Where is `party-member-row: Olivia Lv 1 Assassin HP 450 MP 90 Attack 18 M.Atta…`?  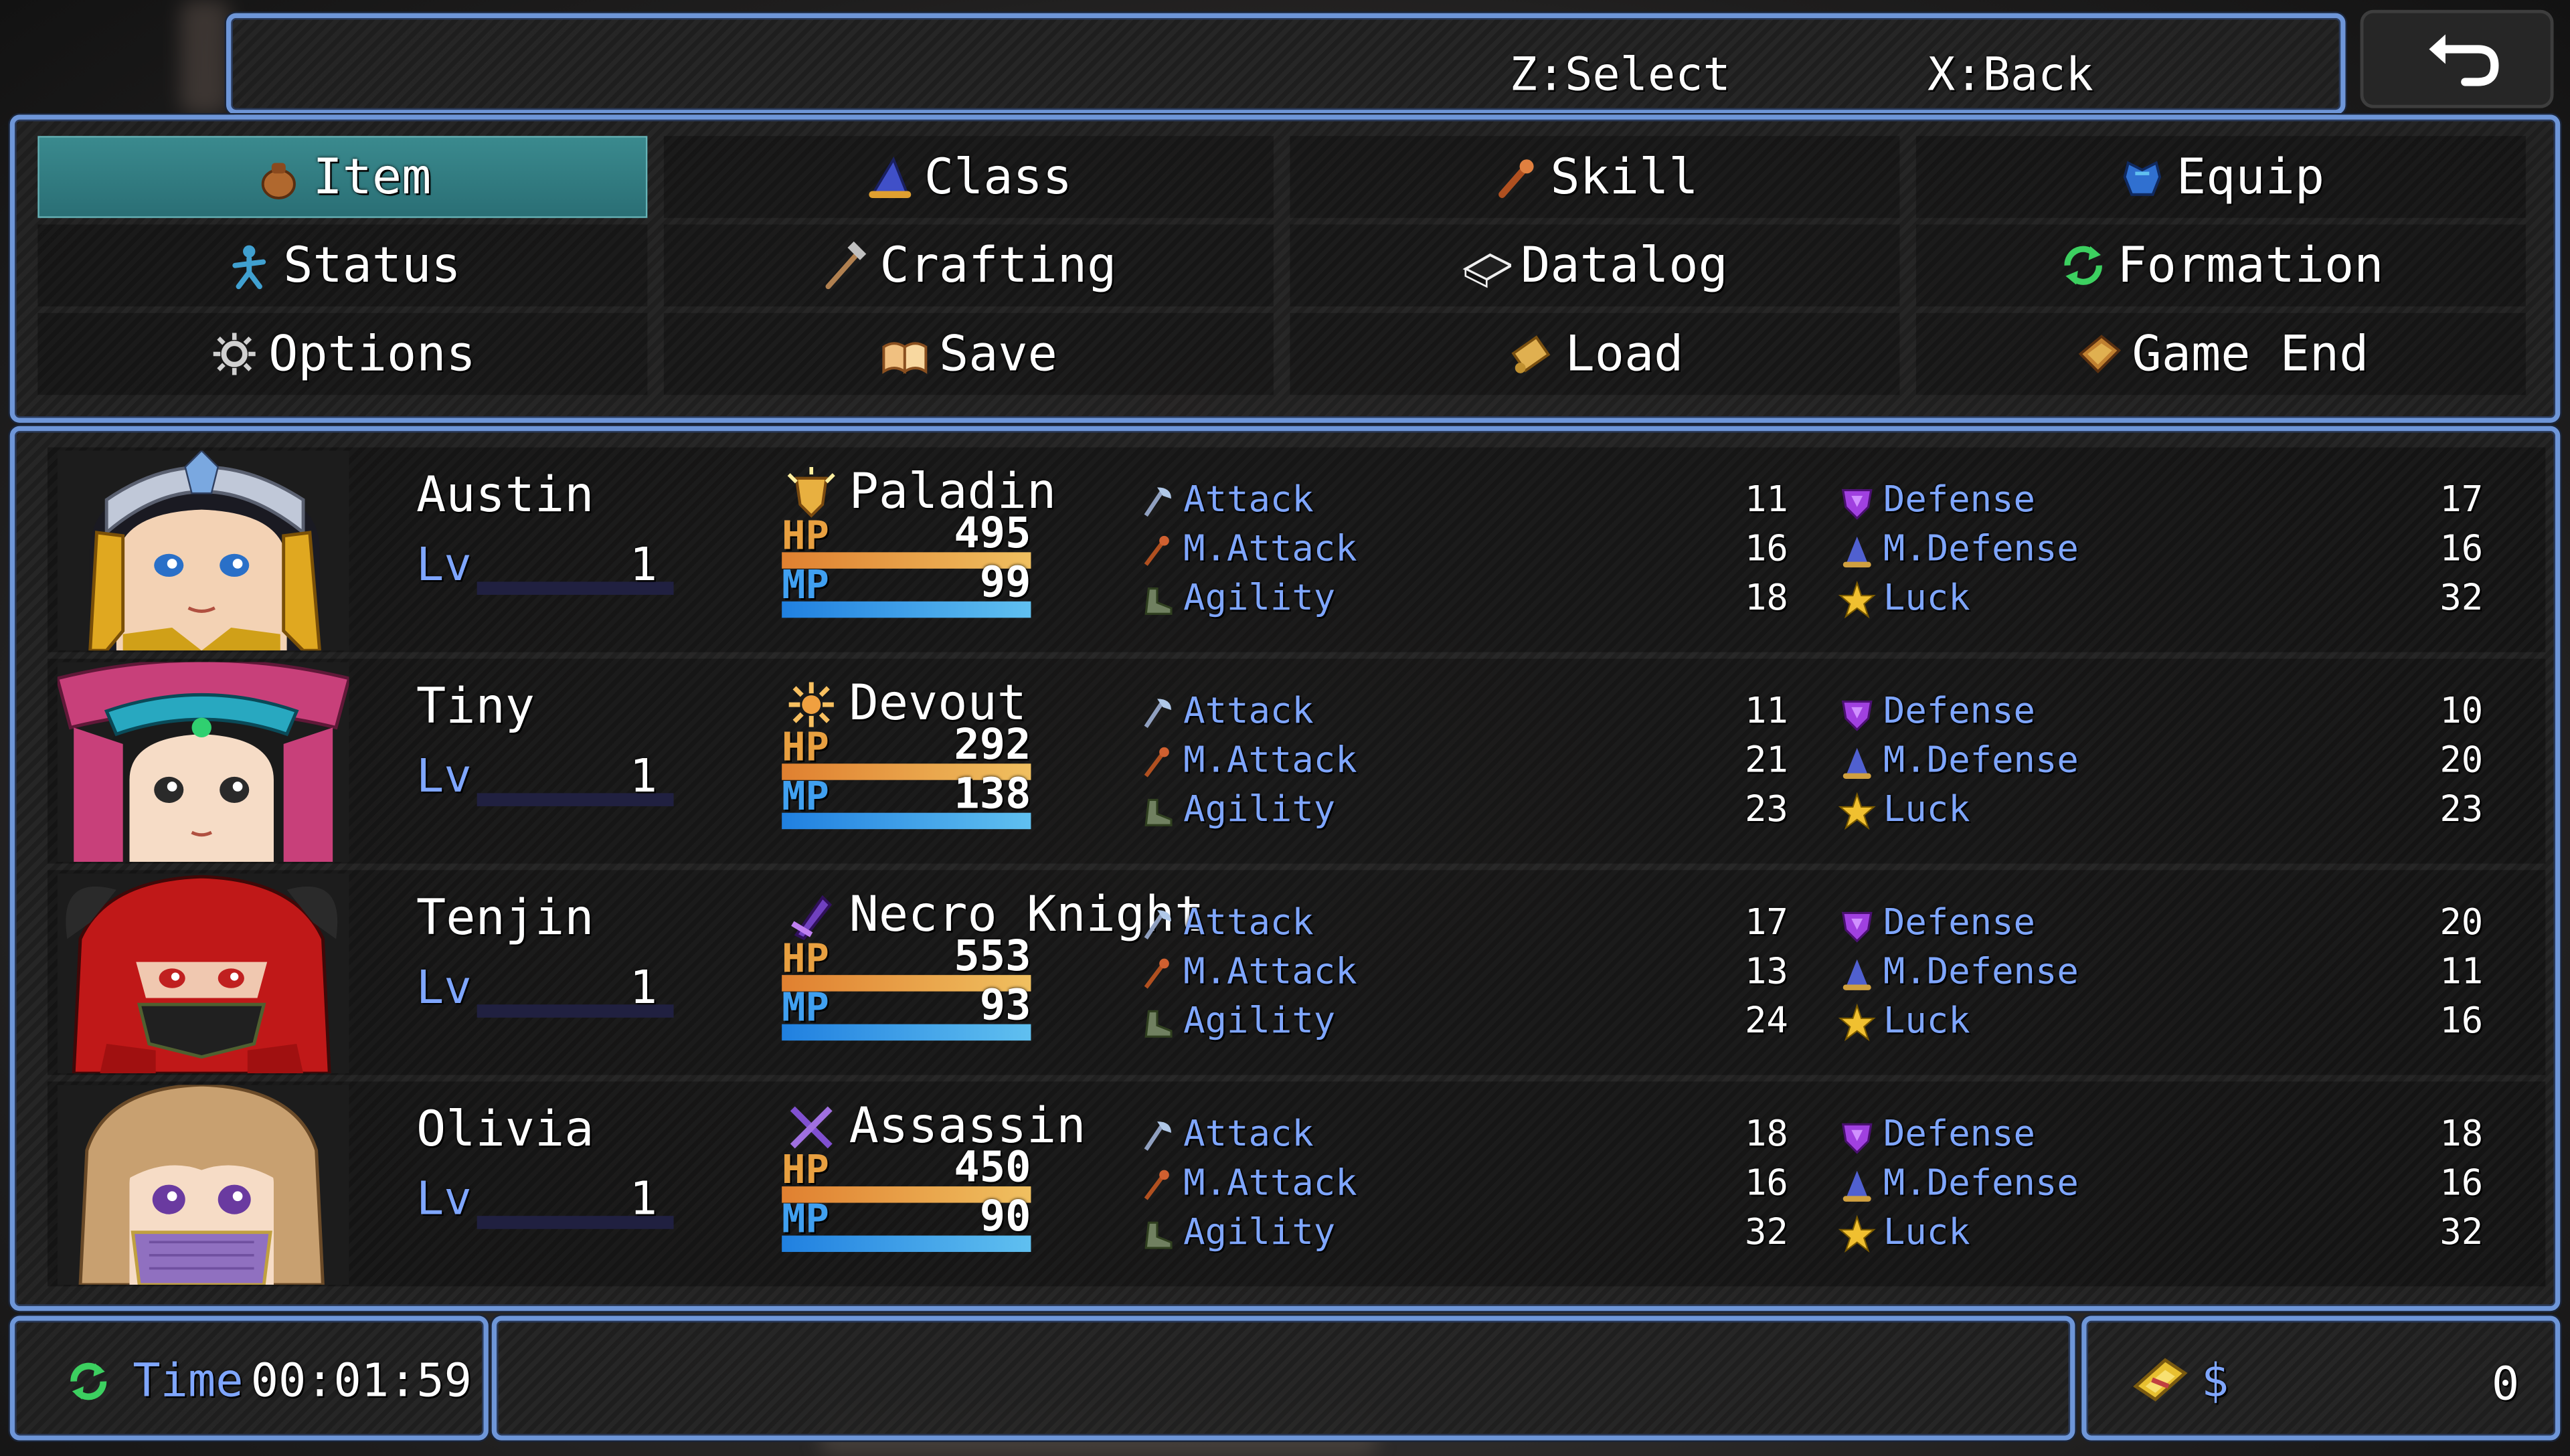
party-member-row: Olivia Lv 1 Assassin HP 450 MP 90 Attack 18 M.Atta… is located at coordinates (1297, 1184).